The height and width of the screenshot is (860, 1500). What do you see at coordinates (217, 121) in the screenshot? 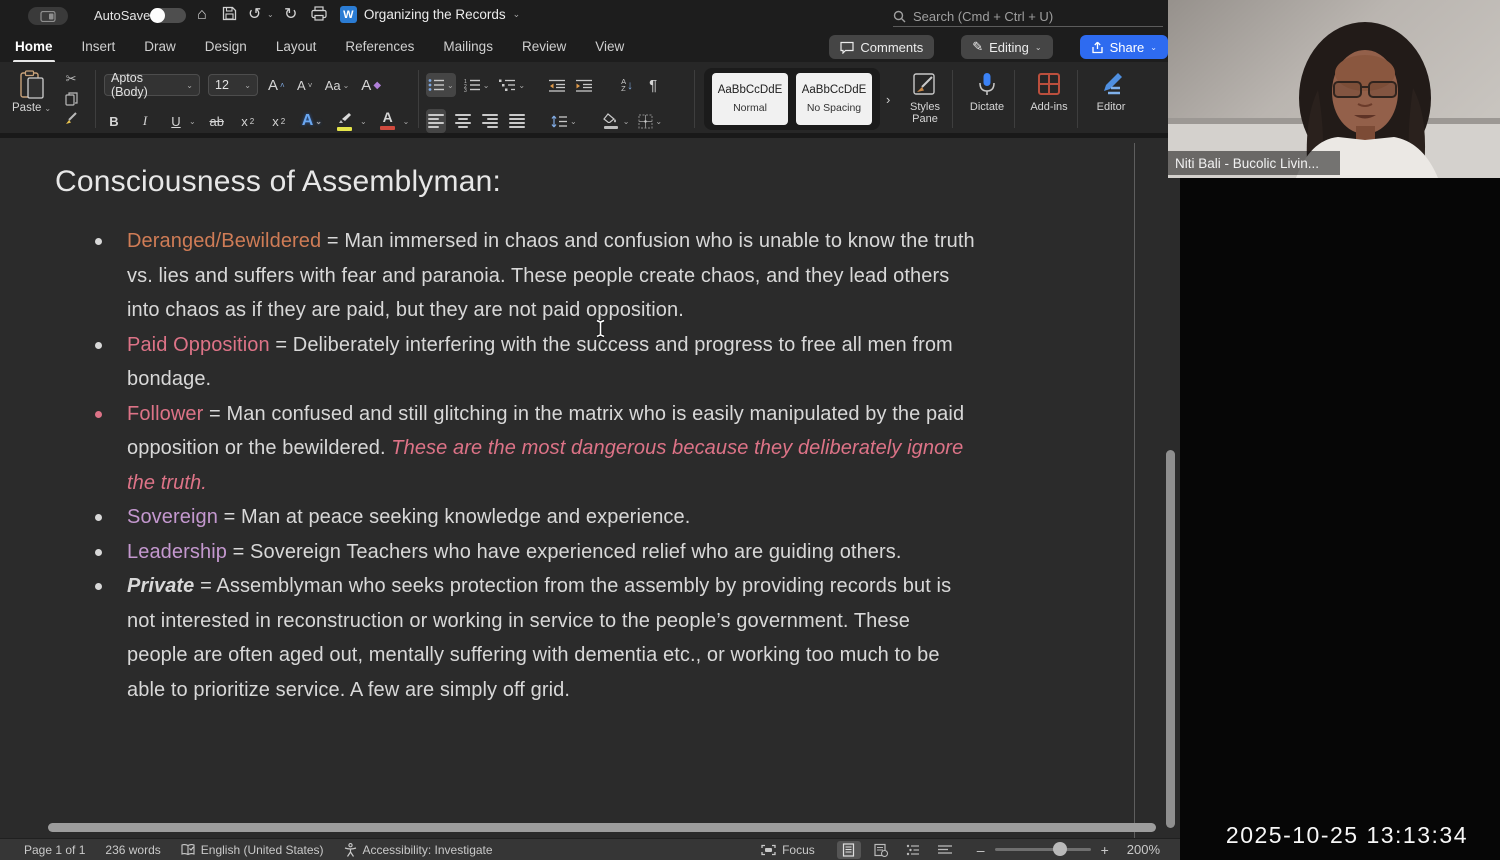
I see `strikethrough-button: ab` at bounding box center [217, 121].